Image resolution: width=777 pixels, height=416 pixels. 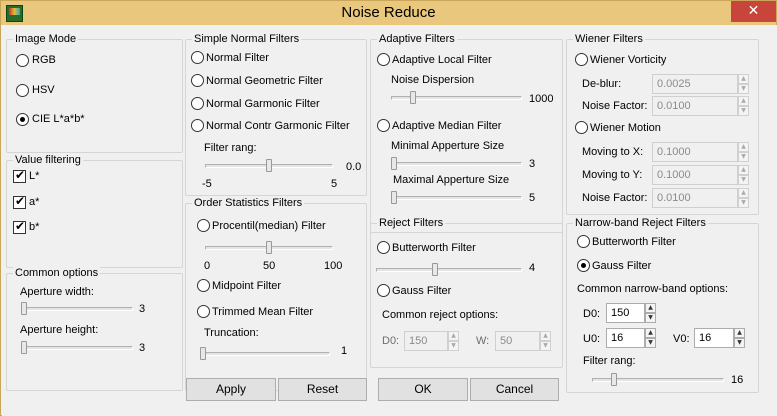 I want to click on radio-wiener-motion, so click(x=581, y=127).